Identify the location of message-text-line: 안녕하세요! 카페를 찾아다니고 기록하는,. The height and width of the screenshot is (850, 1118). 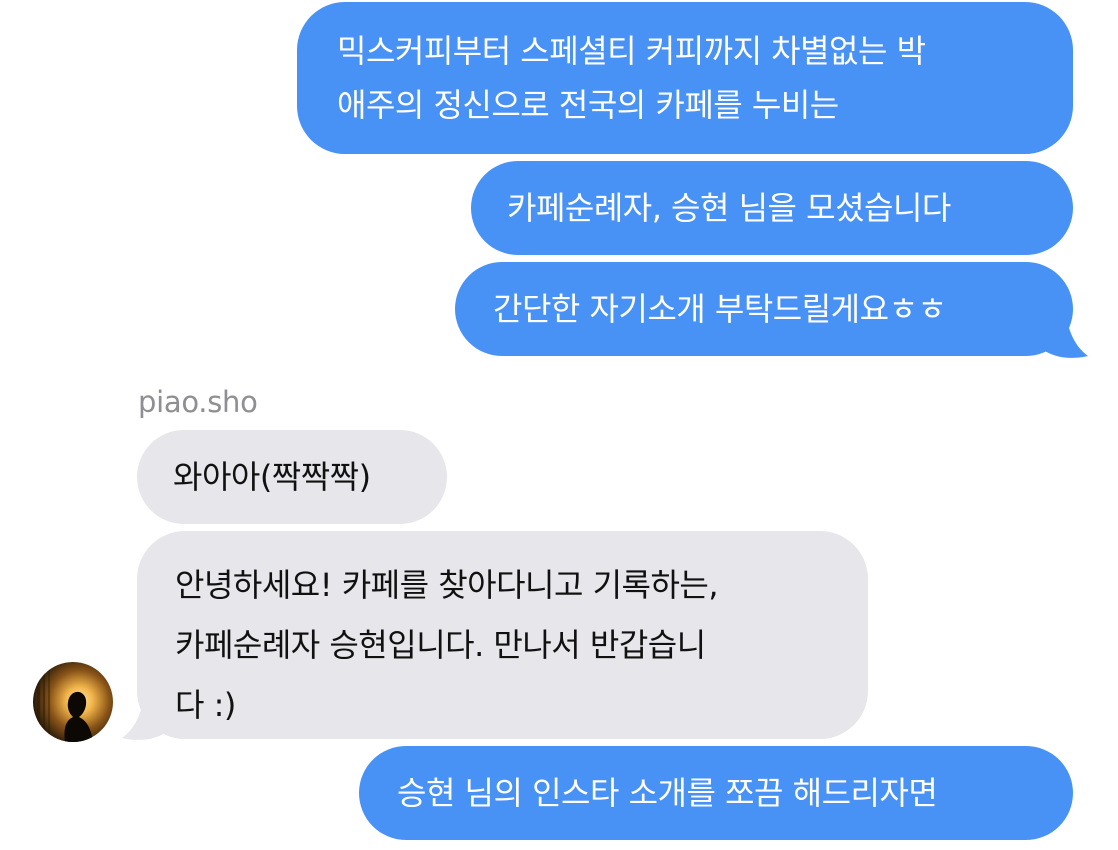
(447, 585).